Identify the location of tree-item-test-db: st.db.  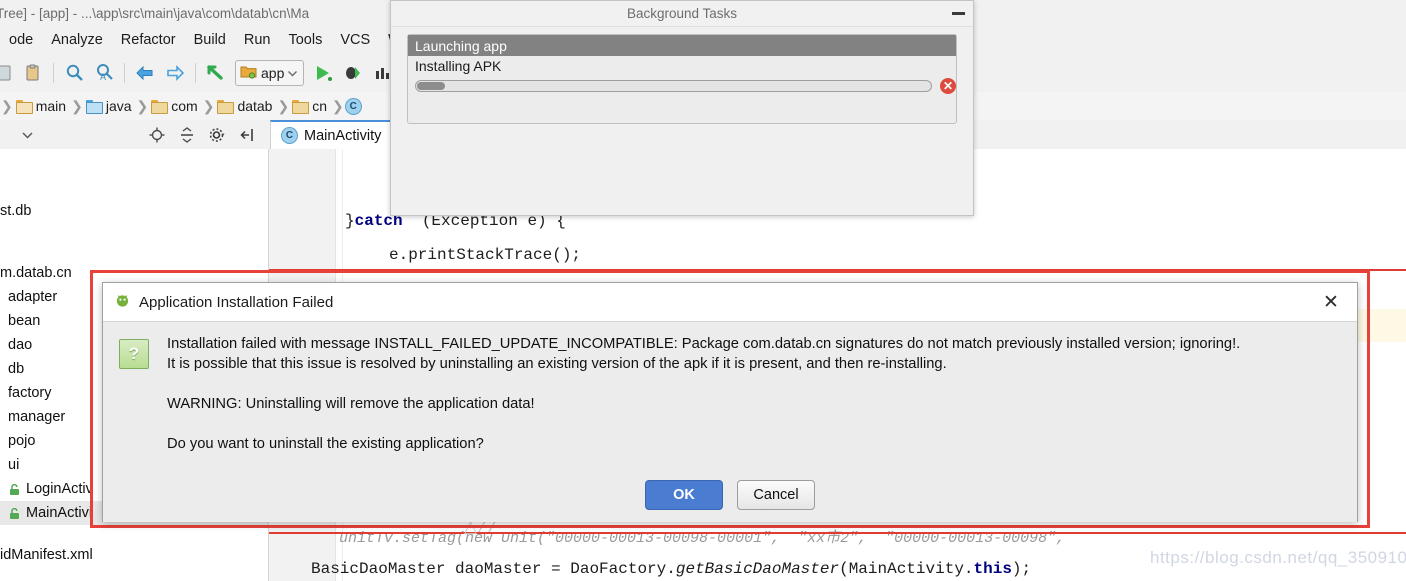
(134, 211).